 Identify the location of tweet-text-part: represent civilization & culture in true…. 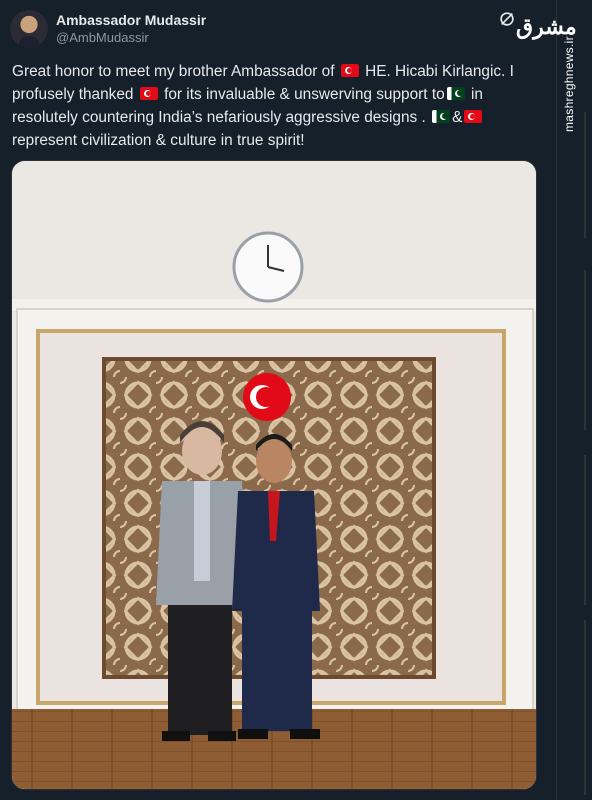
(158, 140).